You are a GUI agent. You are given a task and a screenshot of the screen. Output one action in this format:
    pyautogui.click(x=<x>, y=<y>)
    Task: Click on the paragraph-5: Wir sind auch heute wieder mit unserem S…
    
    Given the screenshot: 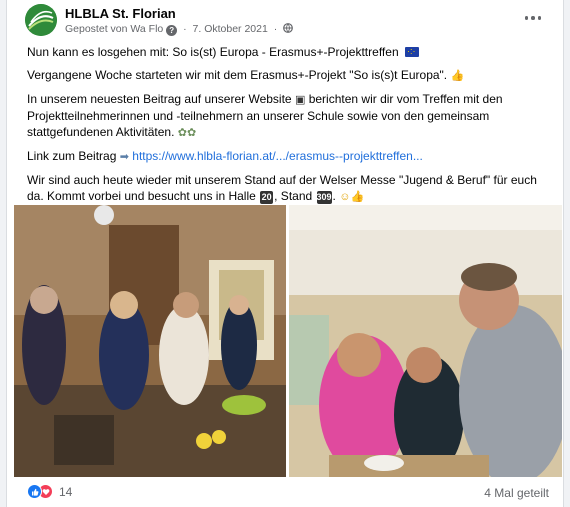 What is the action you would take?
    pyautogui.click(x=282, y=188)
    